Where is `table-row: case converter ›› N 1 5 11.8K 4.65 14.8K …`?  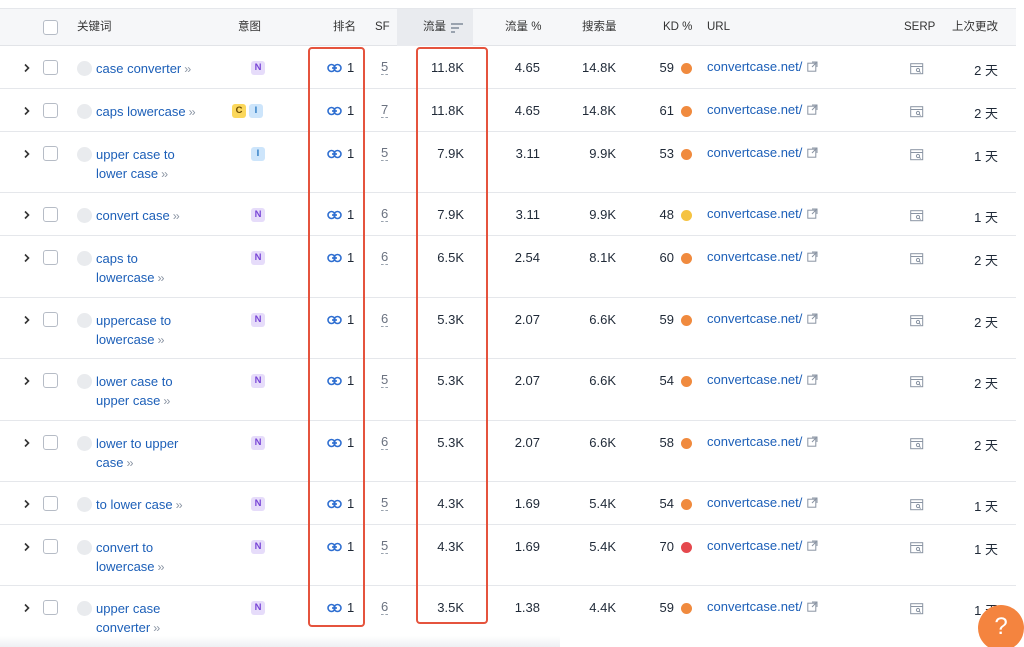
table-row: case converter ›› N 1 5 11.8K 4.65 14.8K … is located at coordinates (508, 67).